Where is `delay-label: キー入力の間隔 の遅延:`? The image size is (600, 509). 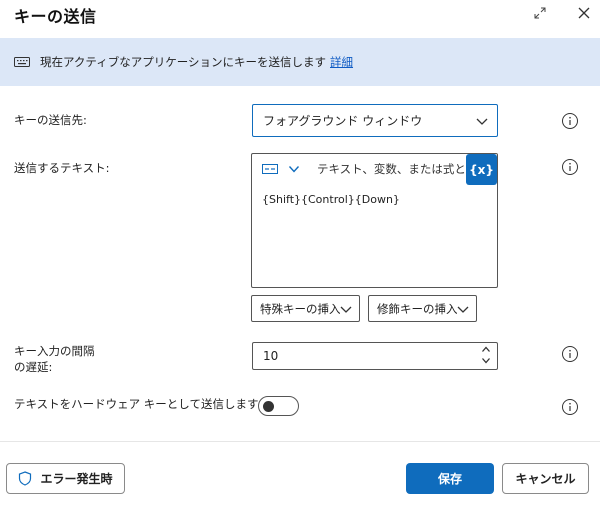 delay-label: キー入力の間隔 の遅延: is located at coordinates (54, 359).